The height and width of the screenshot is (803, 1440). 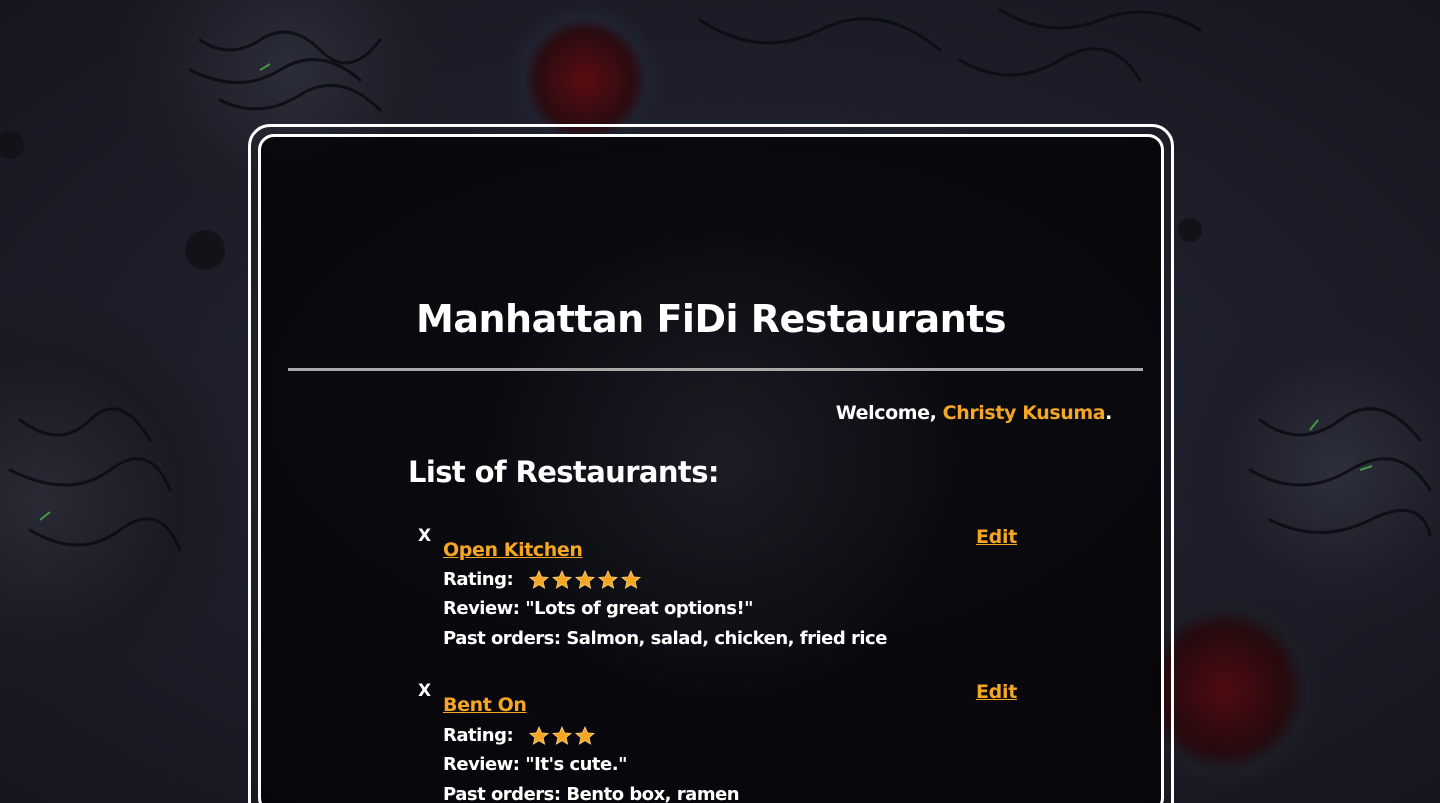 I want to click on user-name: Christy Kusuma, so click(x=1024, y=413).